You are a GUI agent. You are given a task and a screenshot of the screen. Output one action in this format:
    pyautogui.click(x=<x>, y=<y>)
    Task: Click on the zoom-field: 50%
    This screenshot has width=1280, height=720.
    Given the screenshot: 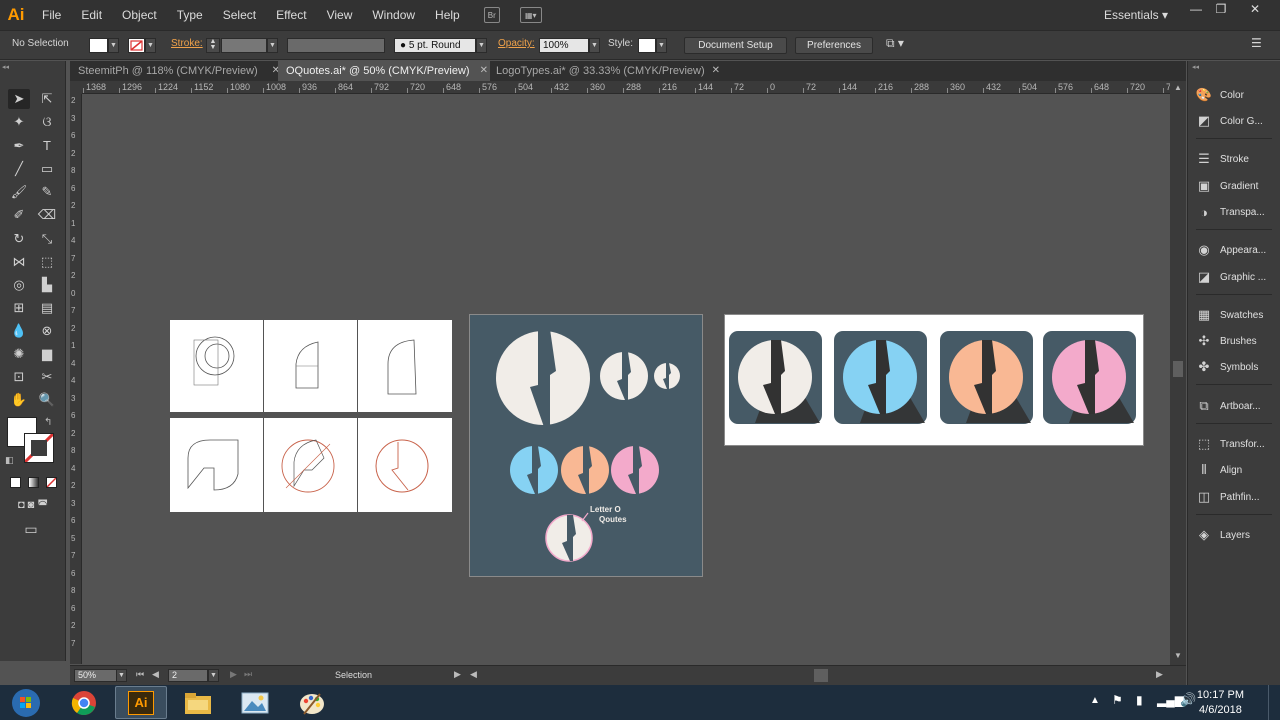 What is the action you would take?
    pyautogui.click(x=96, y=675)
    